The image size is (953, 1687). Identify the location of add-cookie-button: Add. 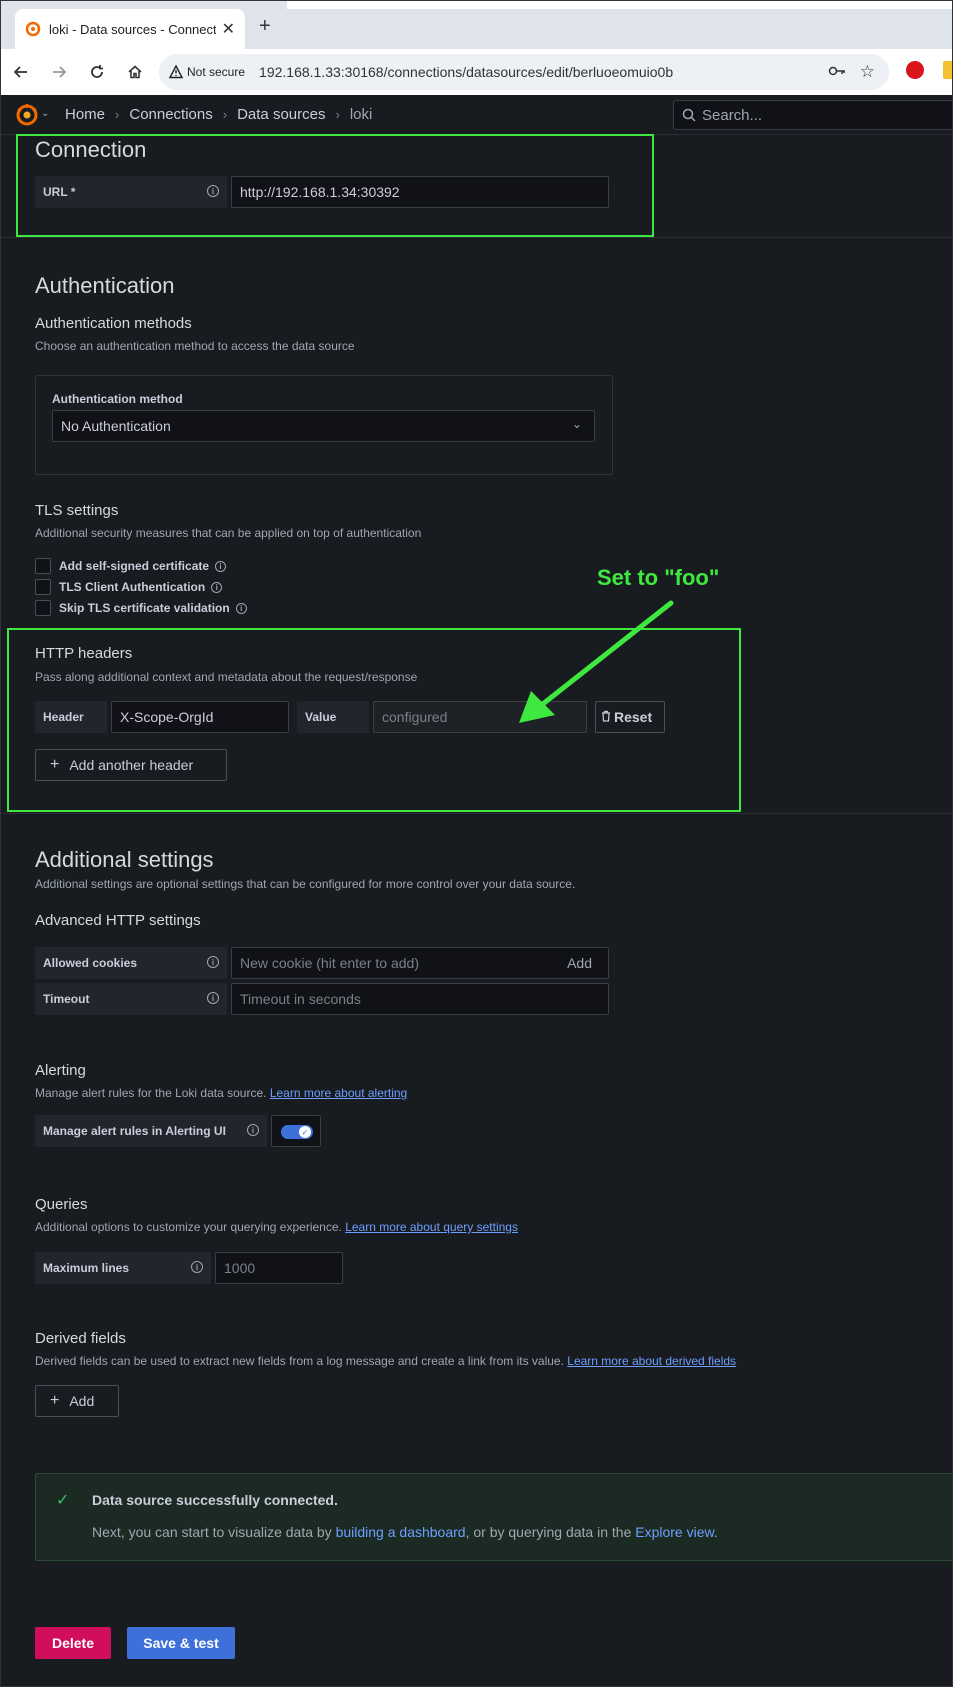
(579, 963).